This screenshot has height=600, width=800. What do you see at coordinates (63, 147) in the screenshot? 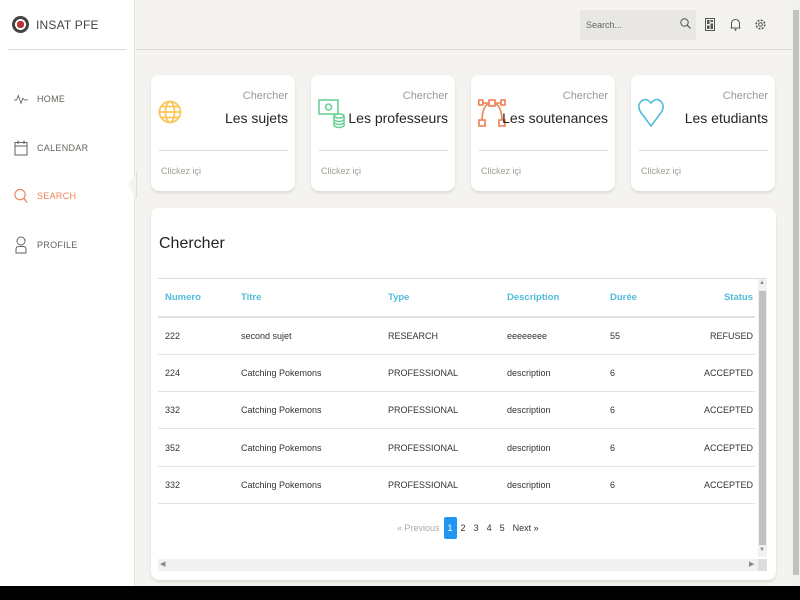
I see `sidebar-item-label: CALENDAR` at bounding box center [63, 147].